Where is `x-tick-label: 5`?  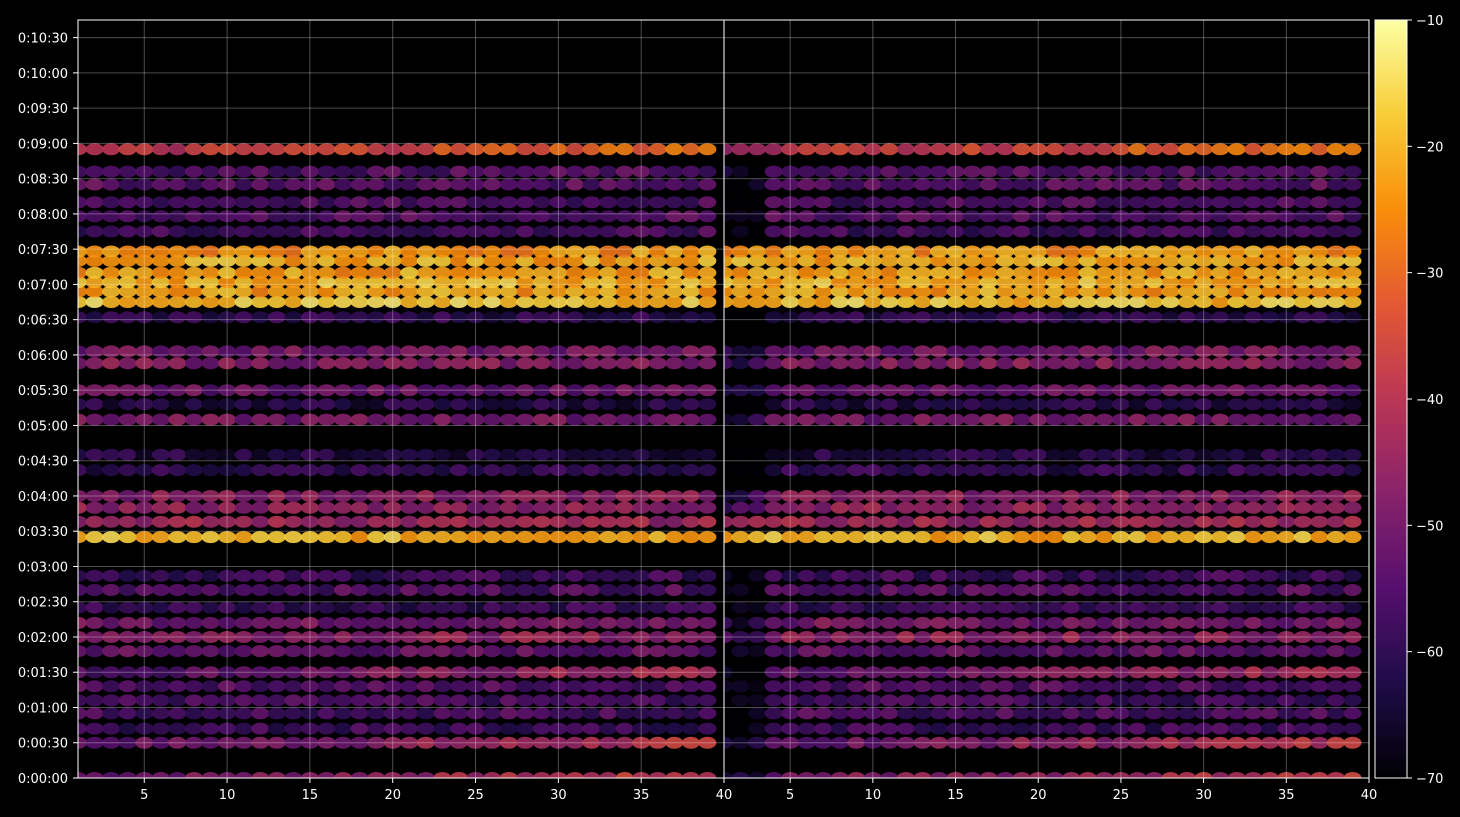 x-tick-label: 5 is located at coordinates (144, 795).